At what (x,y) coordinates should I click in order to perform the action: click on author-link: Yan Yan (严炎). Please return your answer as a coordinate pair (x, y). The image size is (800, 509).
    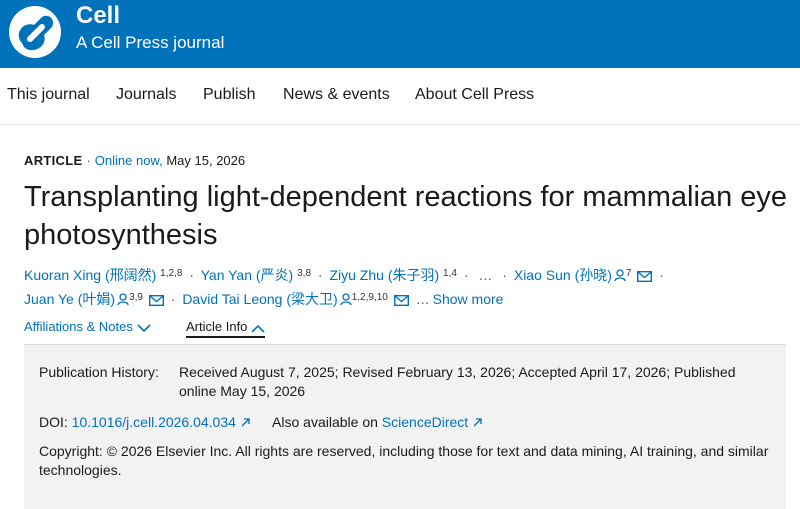
    Looking at the image, I should click on (247, 275).